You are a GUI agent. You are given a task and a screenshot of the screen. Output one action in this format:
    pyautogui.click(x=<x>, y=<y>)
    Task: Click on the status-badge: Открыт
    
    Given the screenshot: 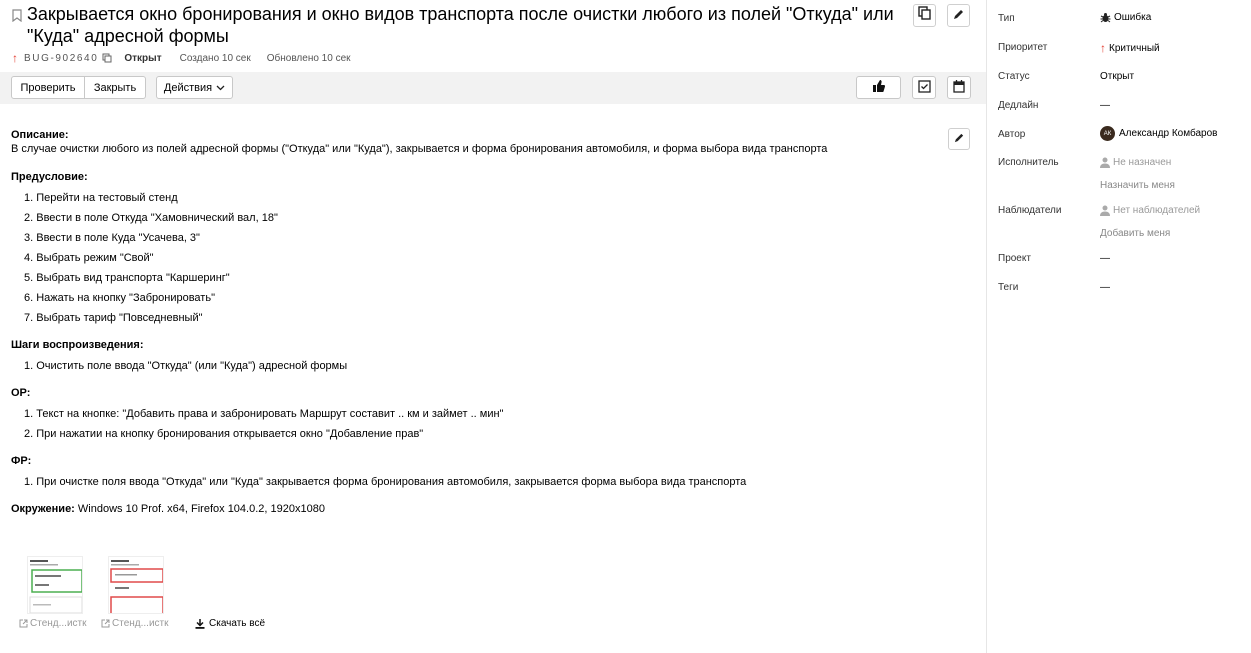 What is the action you would take?
    pyautogui.click(x=143, y=58)
    